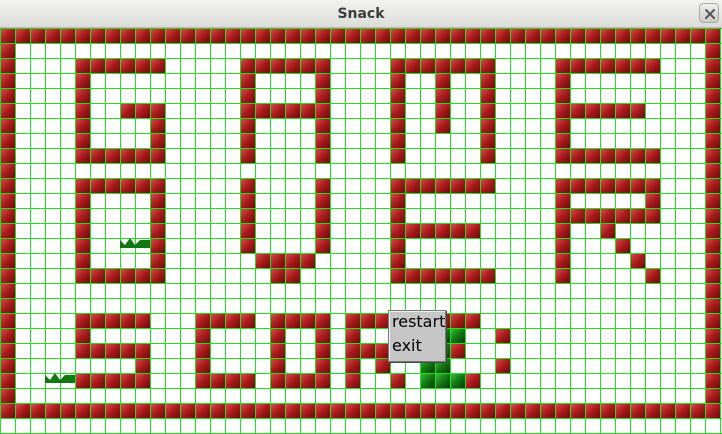 This screenshot has height=434, width=722. What do you see at coordinates (709, 13) in the screenshot?
I see `window-close-button` at bounding box center [709, 13].